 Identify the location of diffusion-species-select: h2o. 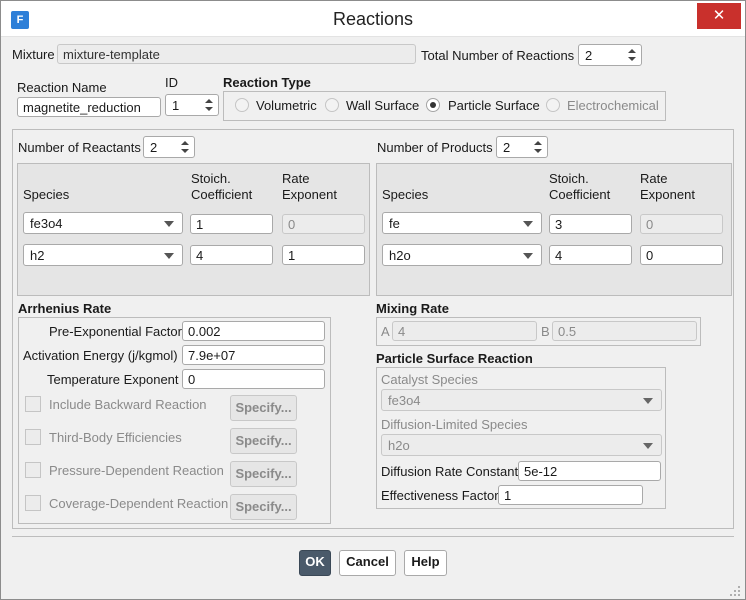
(521, 445).